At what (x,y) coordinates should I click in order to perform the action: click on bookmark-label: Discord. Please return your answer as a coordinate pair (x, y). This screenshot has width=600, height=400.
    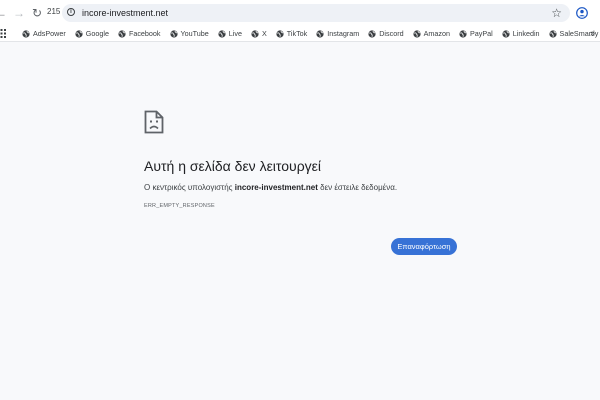
    Looking at the image, I should click on (391, 33).